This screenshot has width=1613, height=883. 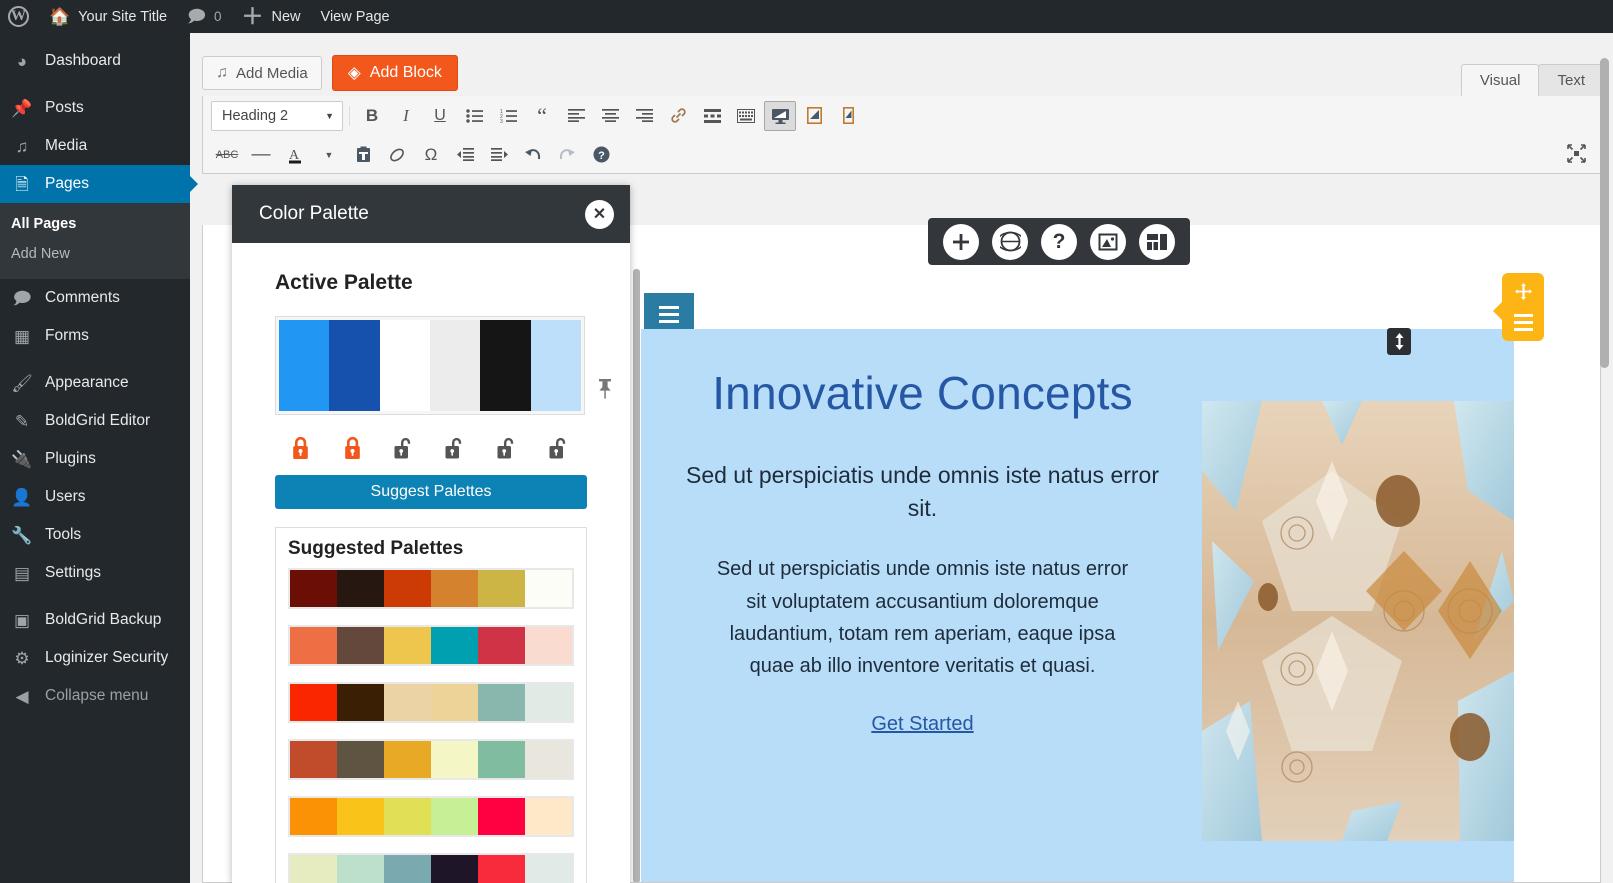 What do you see at coordinates (108, 16) in the screenshot?
I see `site-title-link: 🏠 Your Site Title` at bounding box center [108, 16].